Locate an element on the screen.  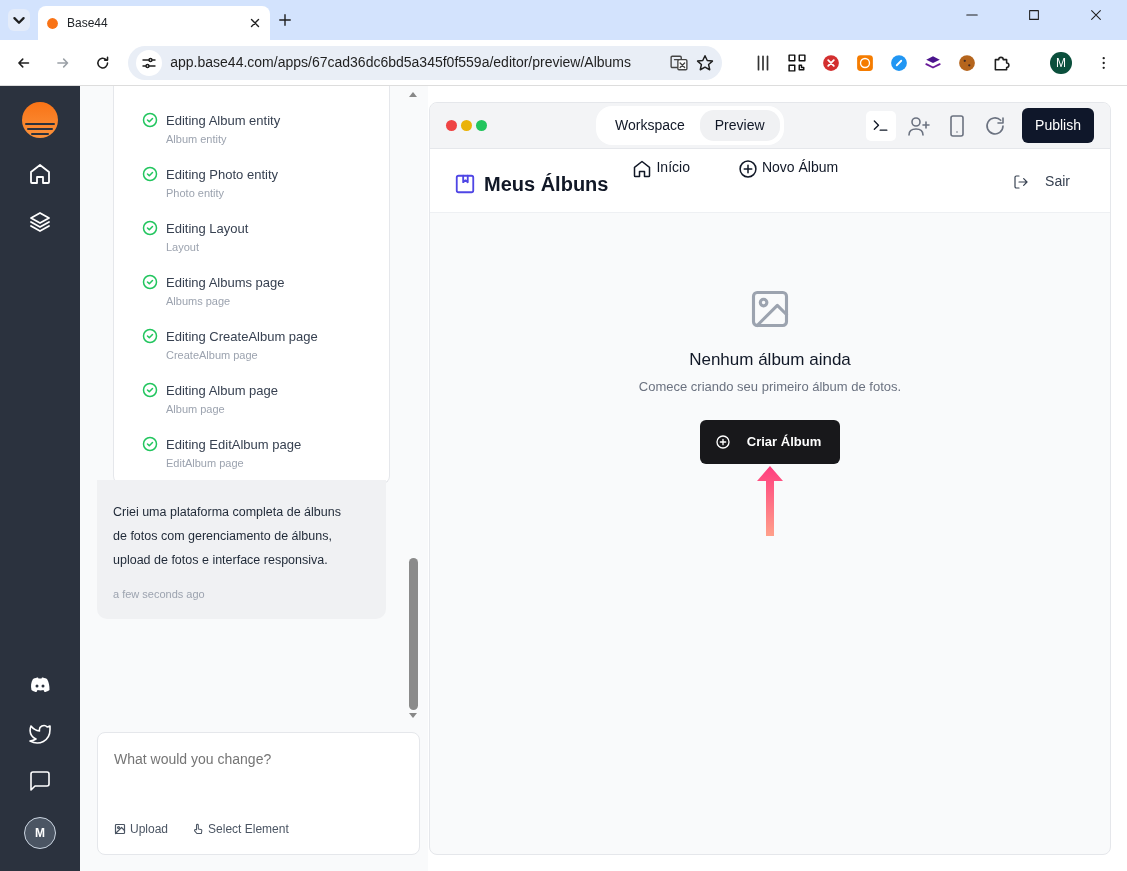
scroll-up-icon is located at coordinates (413, 95).